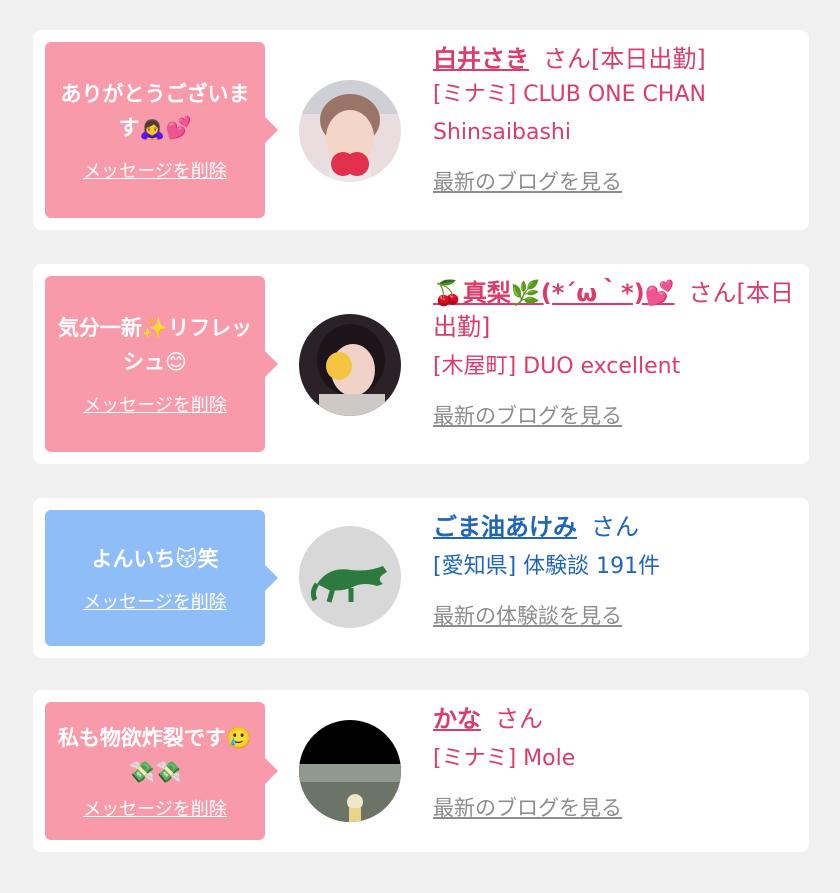 This screenshot has height=893, width=840. I want to click on honorific: さん[本日出勤], so click(624, 59).